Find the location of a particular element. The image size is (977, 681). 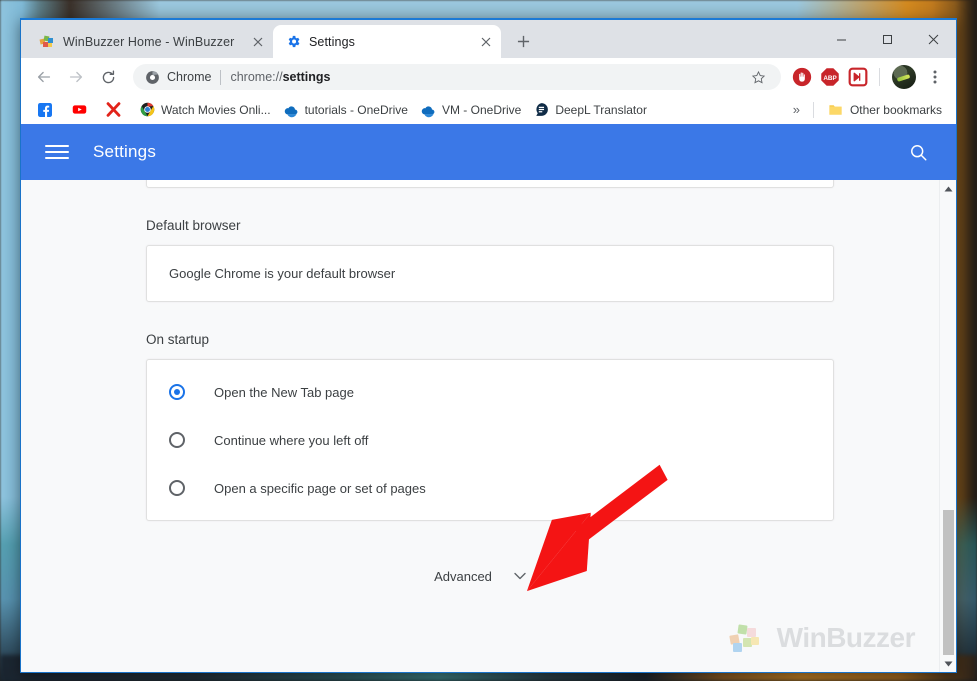

ublock-origin-icon is located at coordinates (802, 77).